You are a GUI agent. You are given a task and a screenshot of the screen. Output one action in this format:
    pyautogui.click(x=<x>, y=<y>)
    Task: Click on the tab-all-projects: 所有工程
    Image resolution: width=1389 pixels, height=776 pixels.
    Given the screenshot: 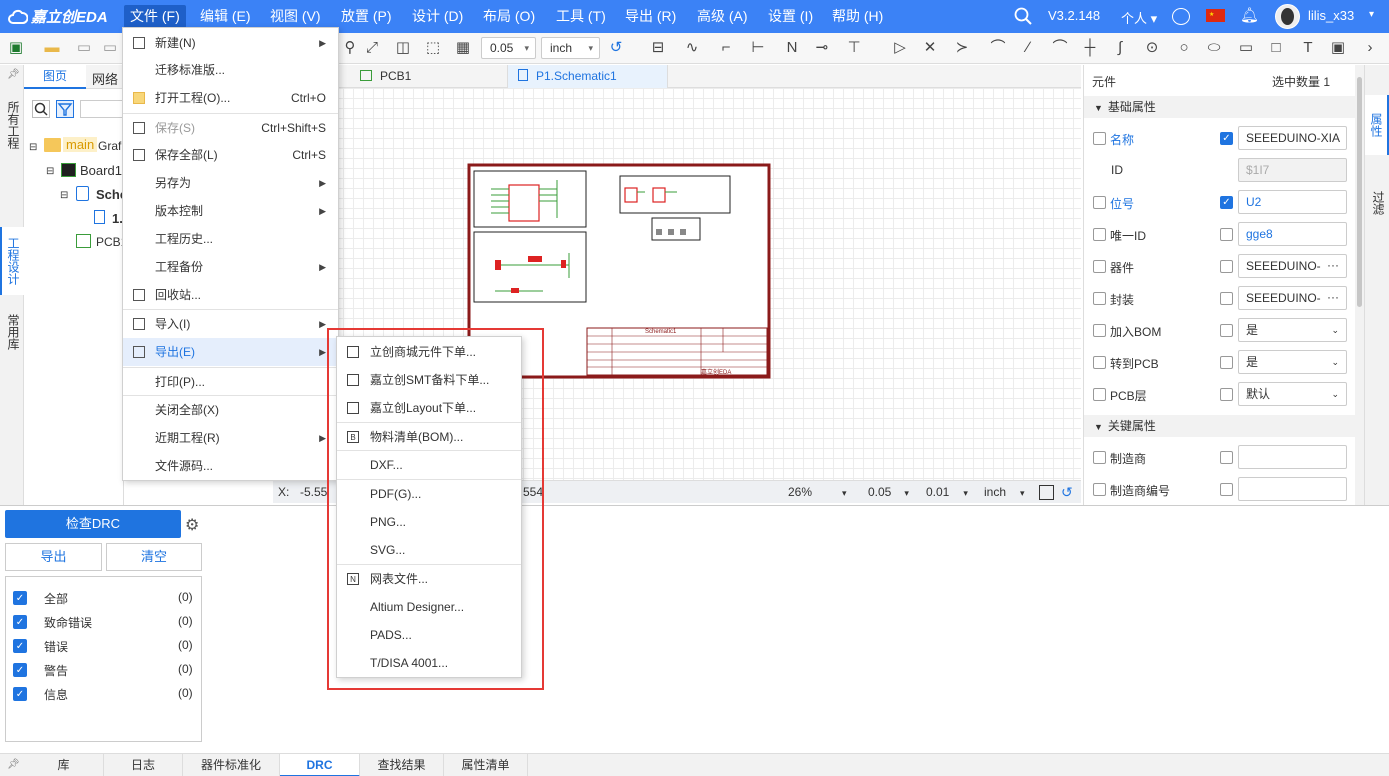 What is the action you would take?
    pyautogui.click(x=12, y=125)
    